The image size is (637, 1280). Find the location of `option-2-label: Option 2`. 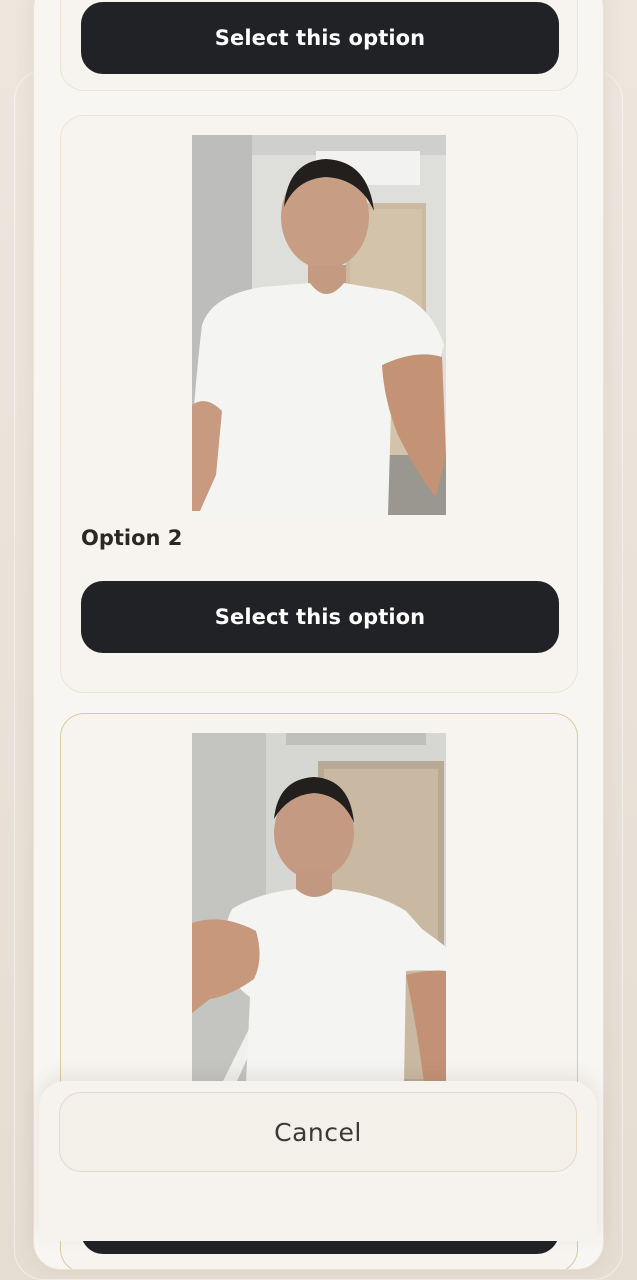

option-2-label: Option 2 is located at coordinates (132, 538).